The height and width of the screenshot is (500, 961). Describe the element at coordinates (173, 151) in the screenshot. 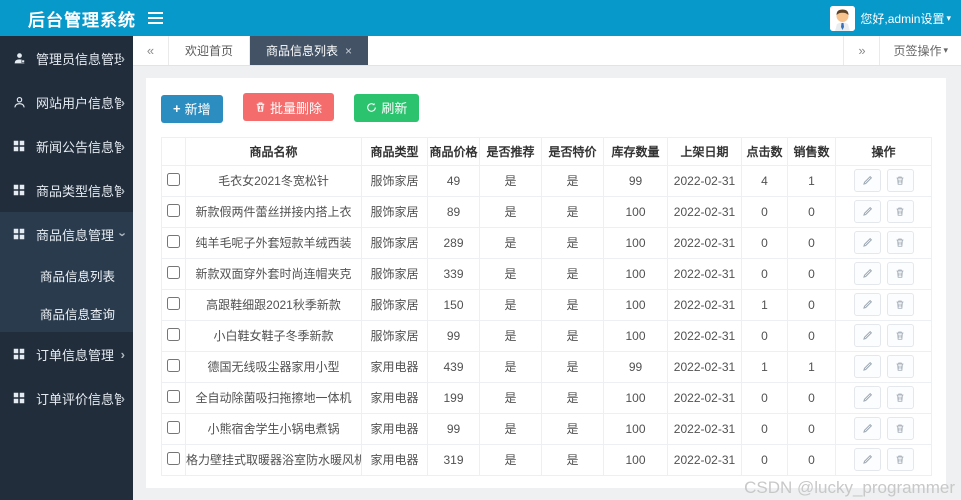

I see `col-header-checkbox` at that location.